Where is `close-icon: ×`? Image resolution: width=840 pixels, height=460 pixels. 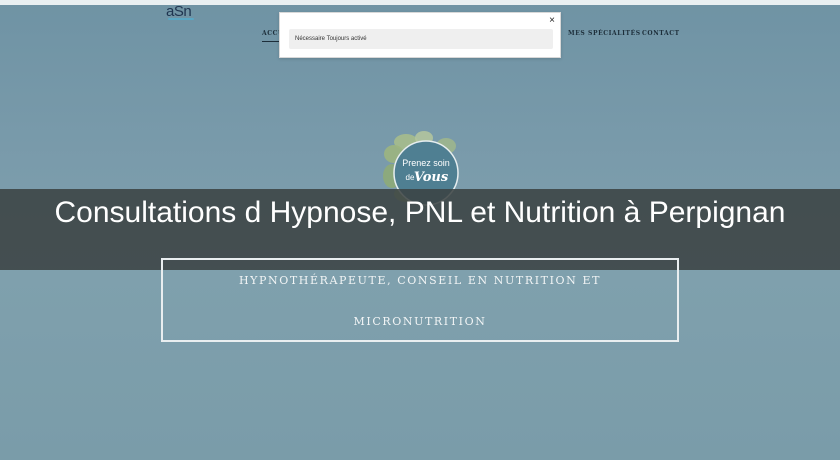 close-icon: × is located at coordinates (552, 21).